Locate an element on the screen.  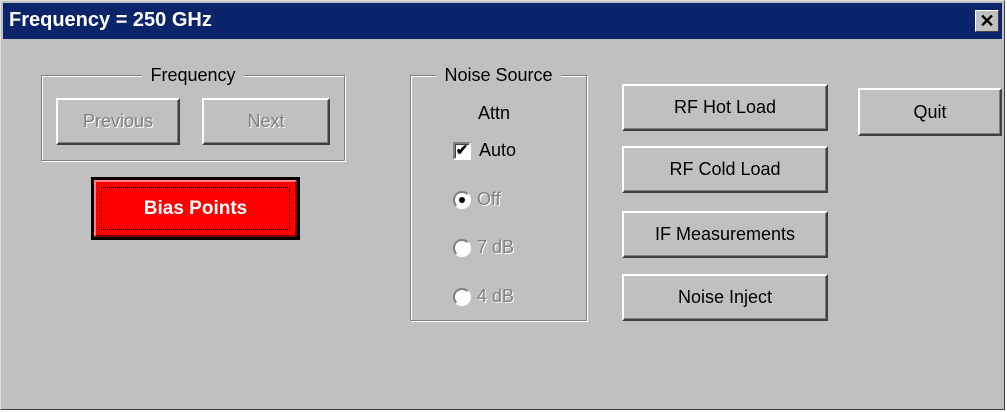
radio-selected-dot is located at coordinates (462, 199).